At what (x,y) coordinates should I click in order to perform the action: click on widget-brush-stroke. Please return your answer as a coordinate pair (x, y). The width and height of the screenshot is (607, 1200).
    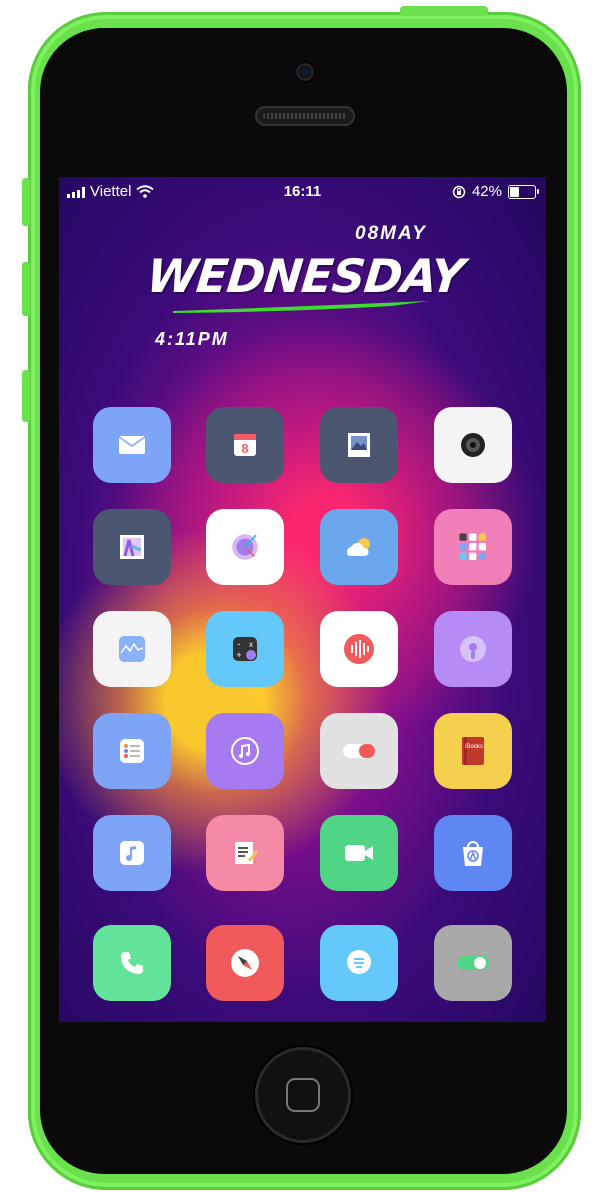
    Looking at the image, I should click on (301, 307).